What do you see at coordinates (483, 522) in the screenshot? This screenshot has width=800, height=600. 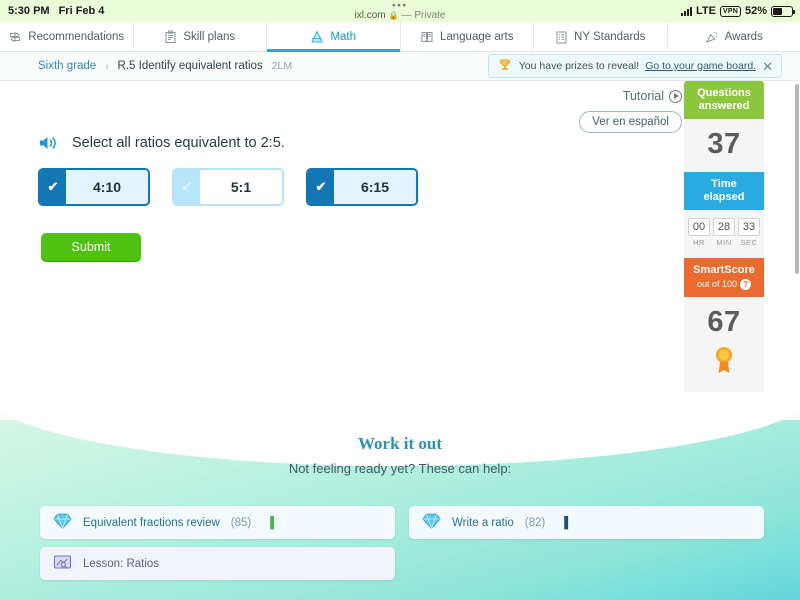 I see `resource-label: Write a ratio` at bounding box center [483, 522].